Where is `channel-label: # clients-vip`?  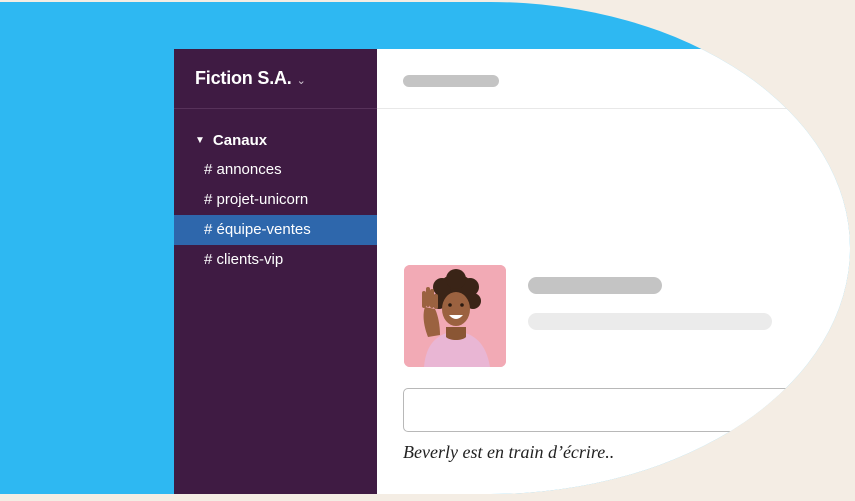 channel-label: # clients-vip is located at coordinates (244, 259).